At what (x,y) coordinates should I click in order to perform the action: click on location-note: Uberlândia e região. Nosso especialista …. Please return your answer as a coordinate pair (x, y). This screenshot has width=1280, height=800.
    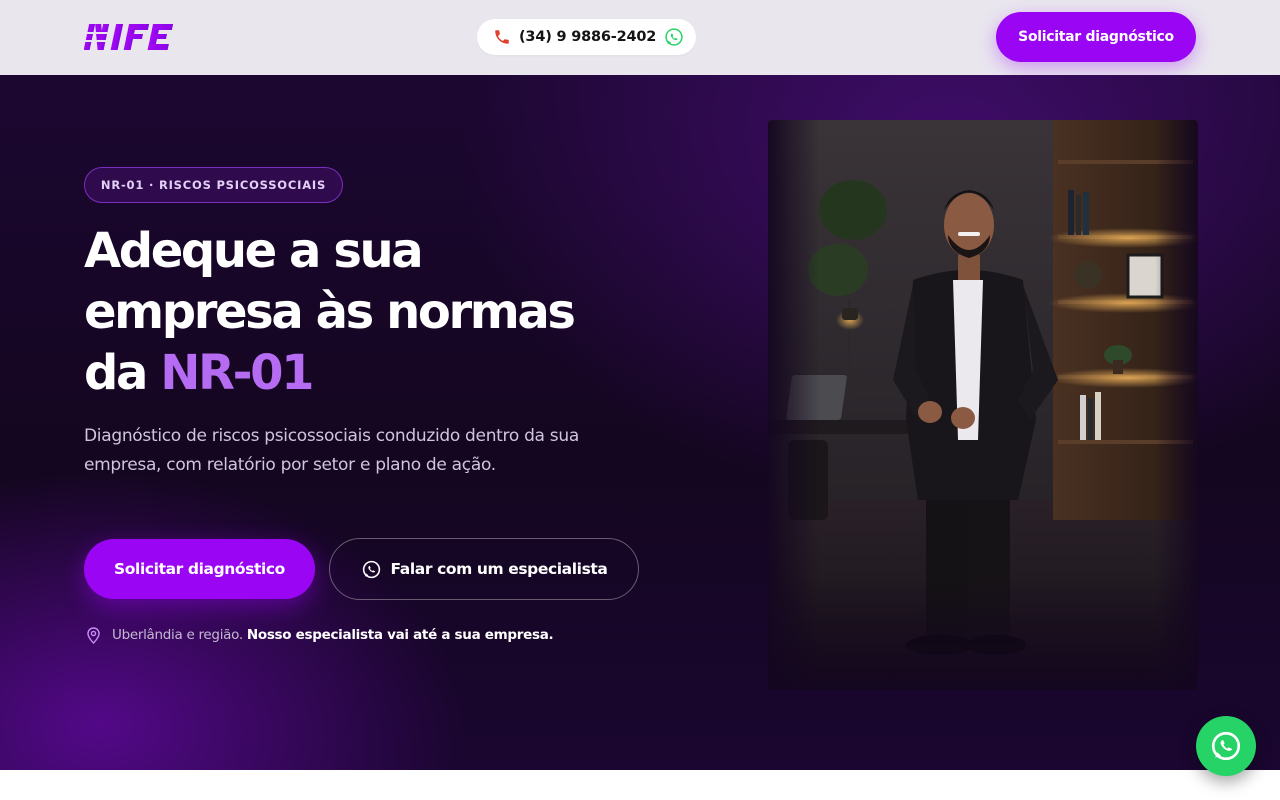
    Looking at the image, I should click on (364, 635).